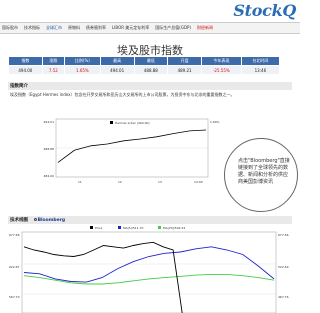 The image size is (320, 313). Describe the element at coordinates (283, 235) in the screenshot. I see `chart2-ytick-right-0: 677.66` at that location.